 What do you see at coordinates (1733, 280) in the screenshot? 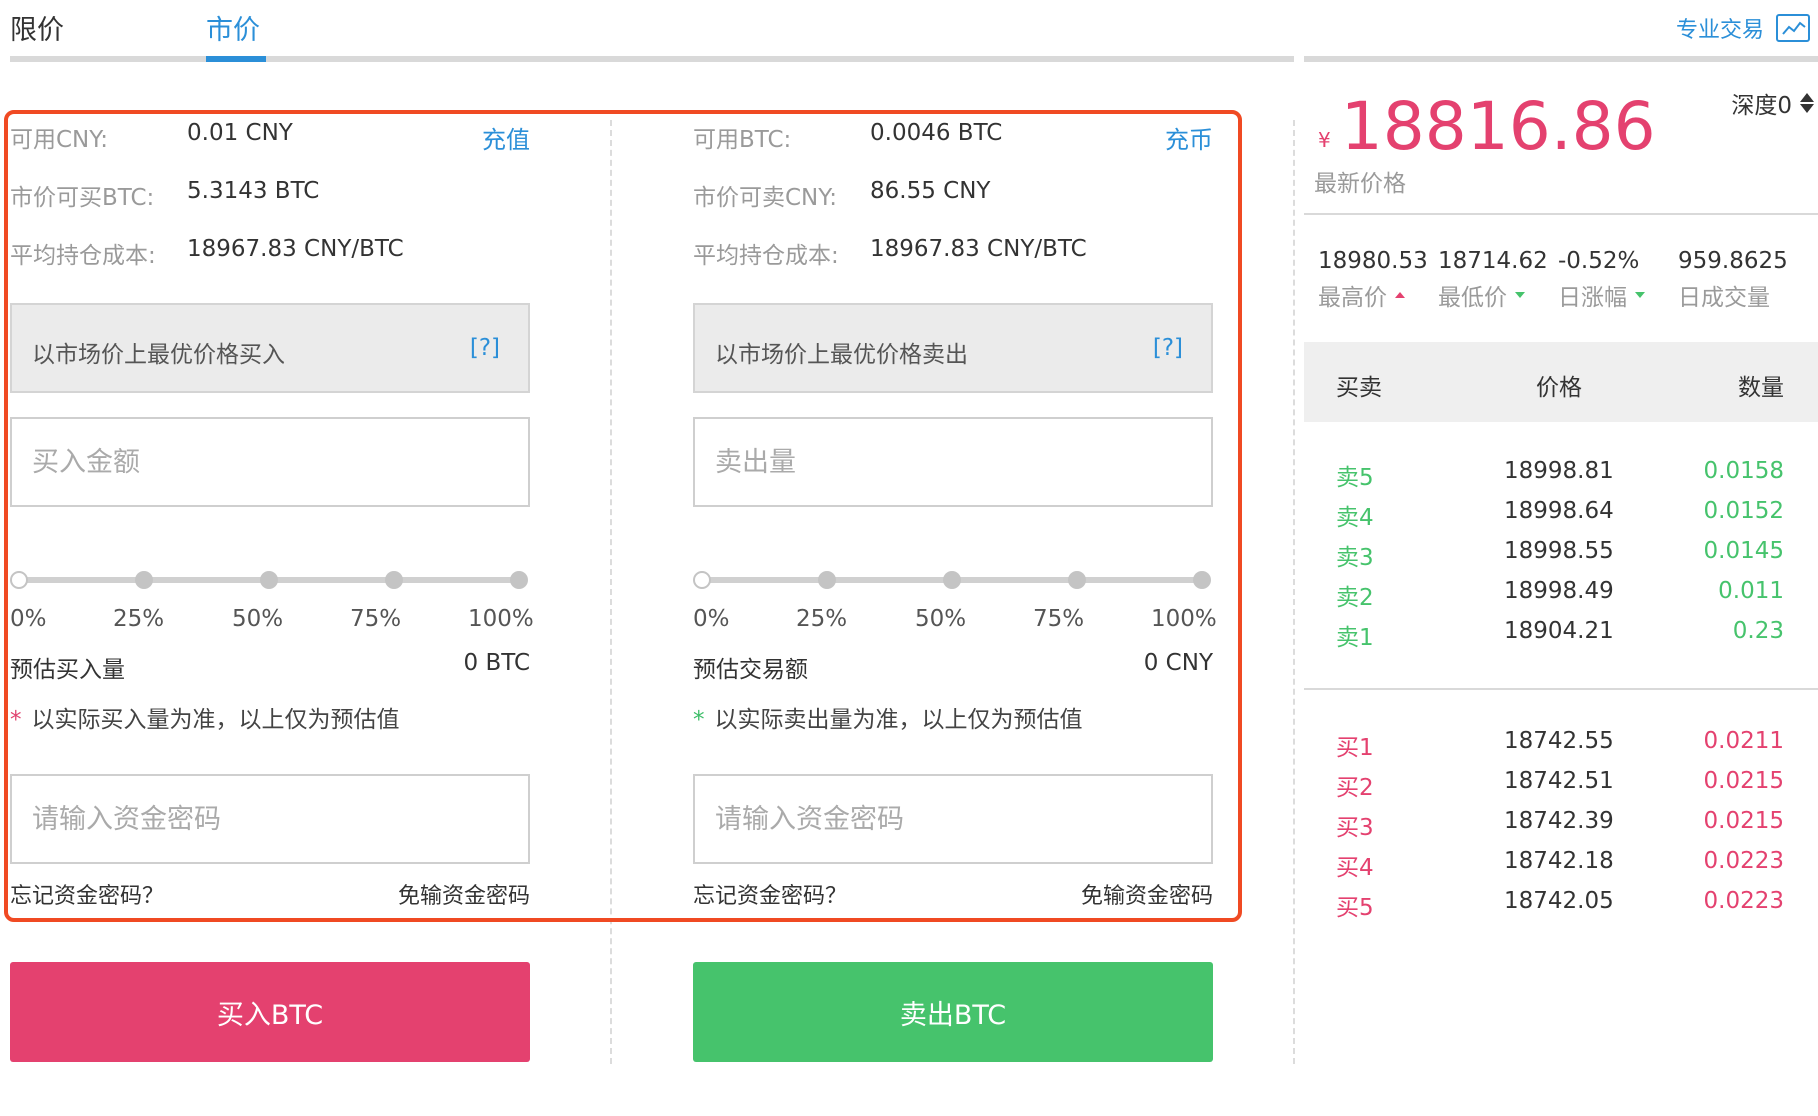
I see `stat-volume: 959.8625 日成交量` at bounding box center [1733, 280].